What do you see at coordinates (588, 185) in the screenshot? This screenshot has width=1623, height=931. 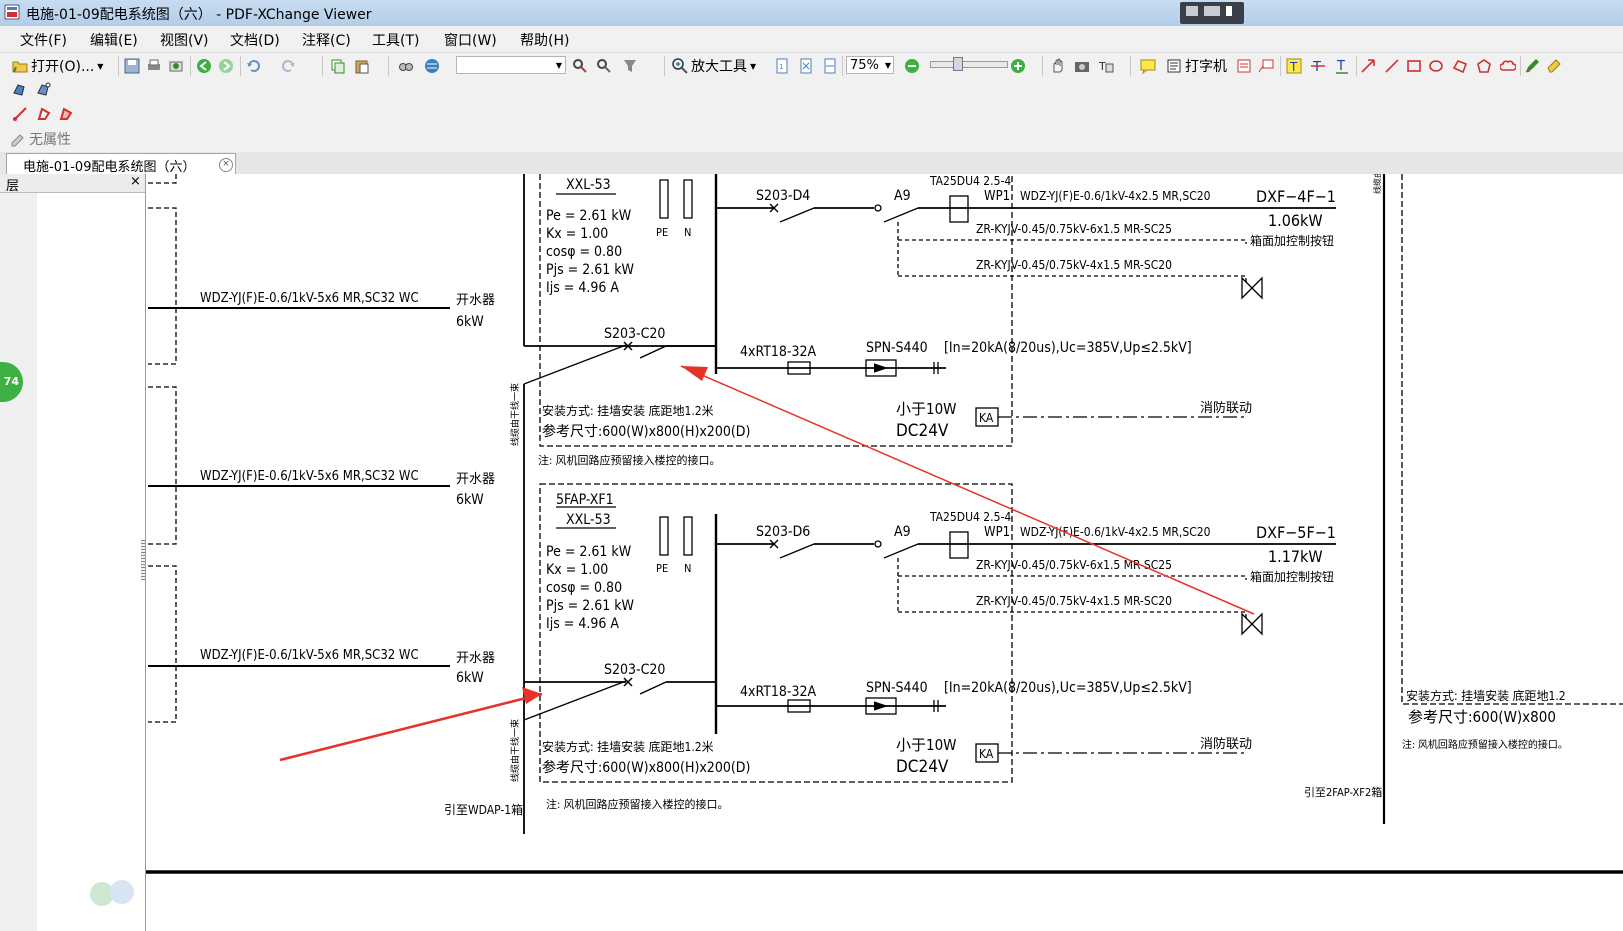 I see `panel-1-model: XXL-53` at bounding box center [588, 185].